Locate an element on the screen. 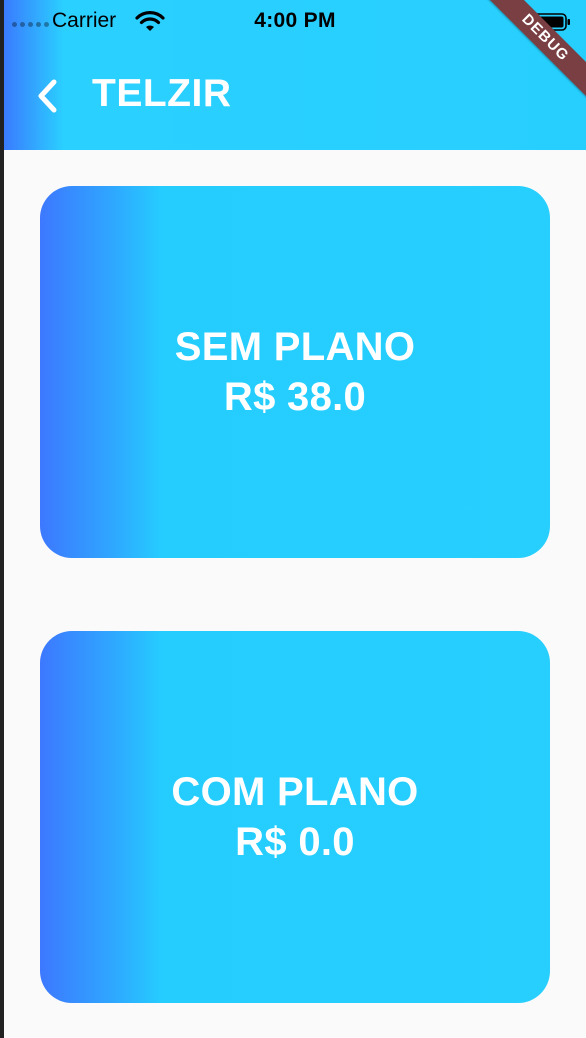 The image size is (586, 1038). chevron-left-icon is located at coordinates (47, 96).